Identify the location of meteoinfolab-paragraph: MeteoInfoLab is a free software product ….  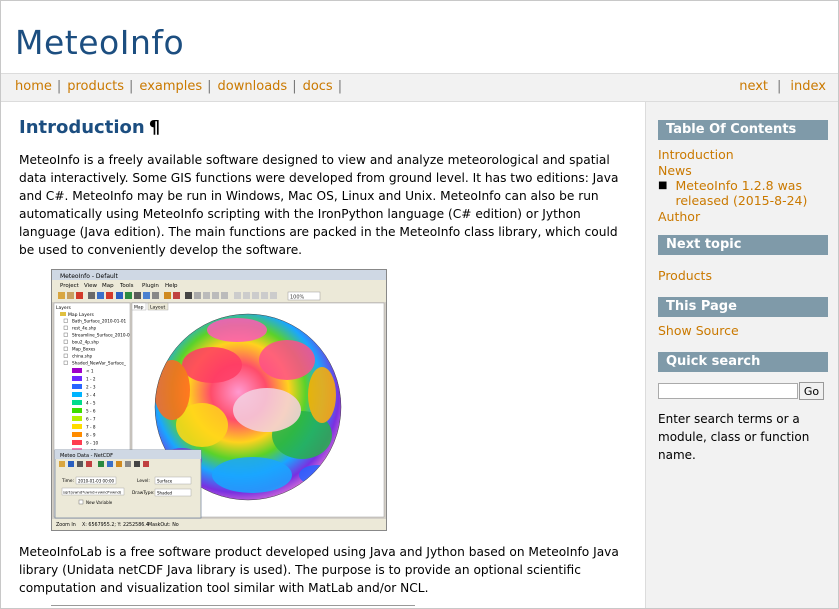
(319, 570).